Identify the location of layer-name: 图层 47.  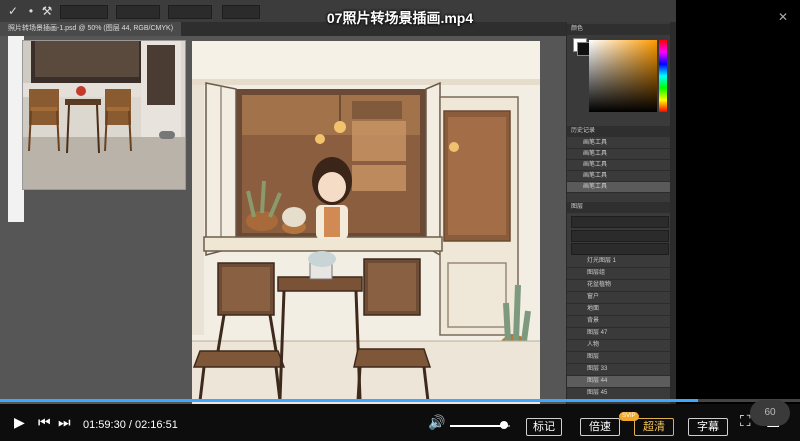
(597, 333).